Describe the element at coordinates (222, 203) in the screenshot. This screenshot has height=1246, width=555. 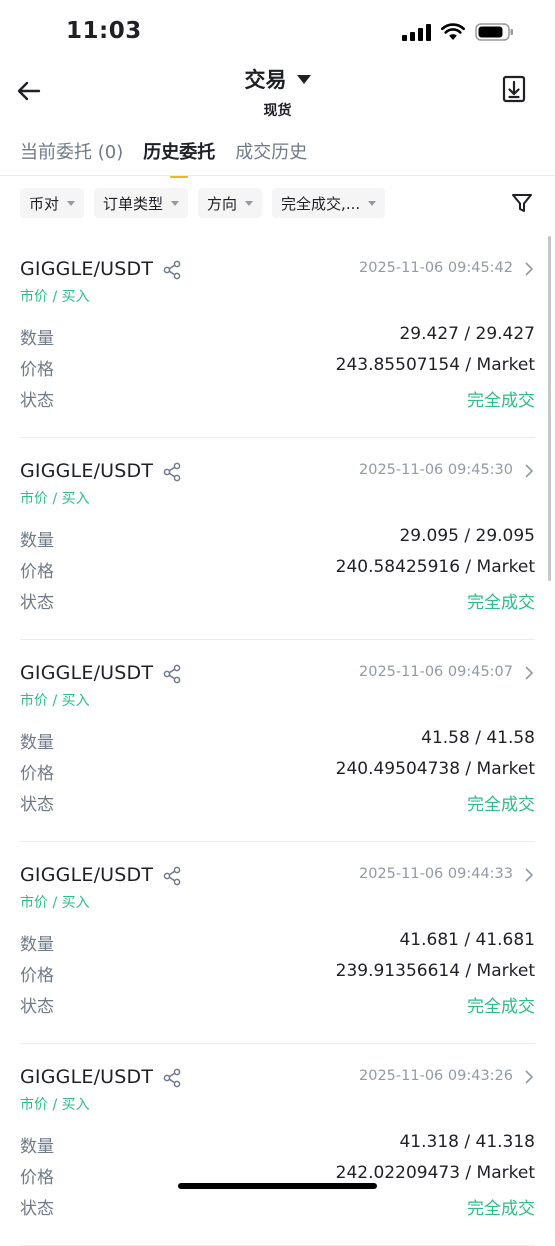
I see `filter-side-label: 方向` at that location.